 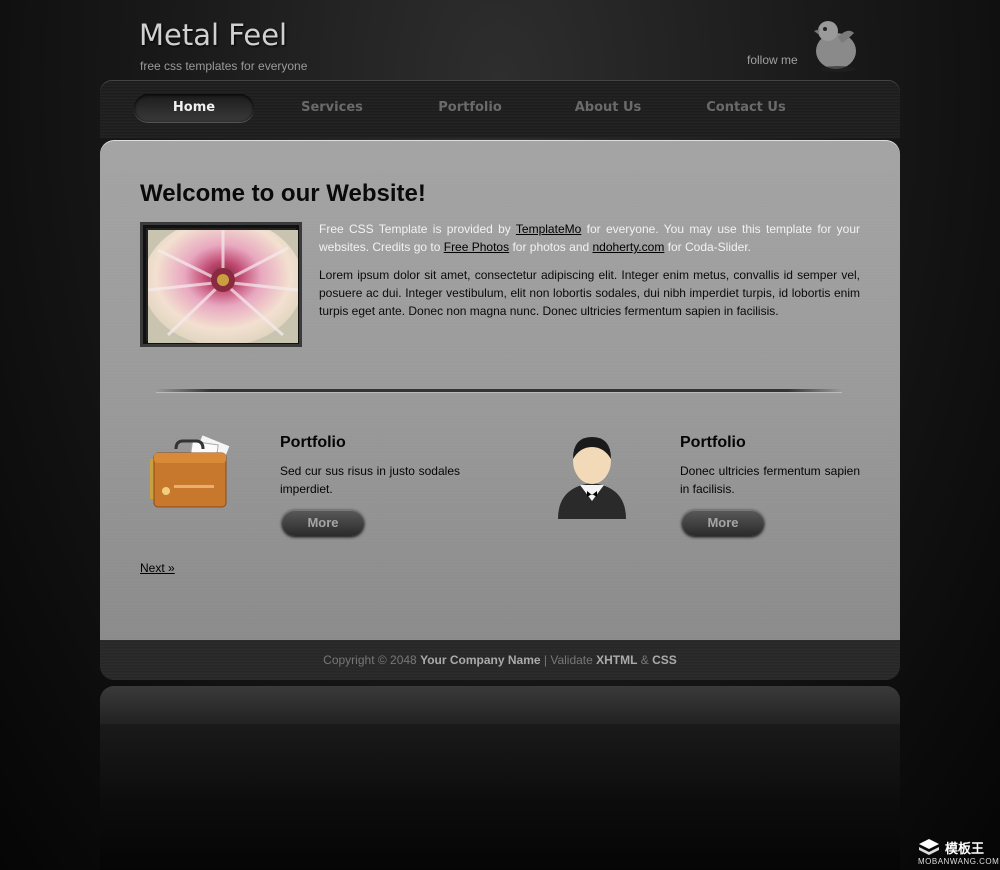 I want to click on company-name-link: Your Company Name, so click(x=480, y=660).